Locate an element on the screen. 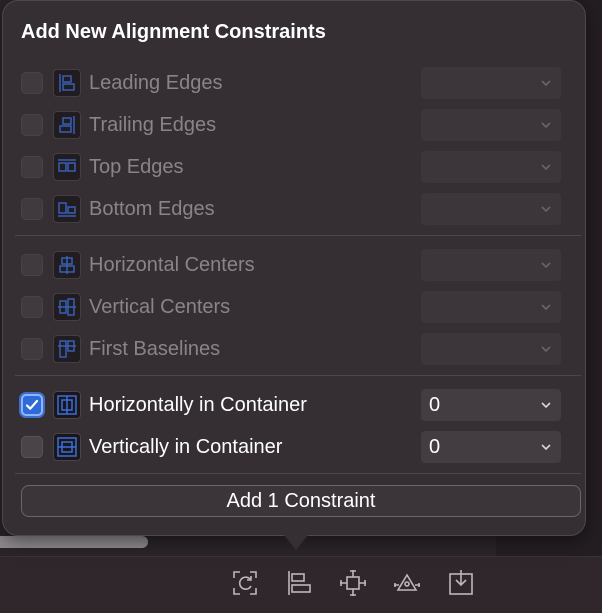 This screenshot has width=602, height=613. popover-title: Add New Alignment Constraints is located at coordinates (173, 32).